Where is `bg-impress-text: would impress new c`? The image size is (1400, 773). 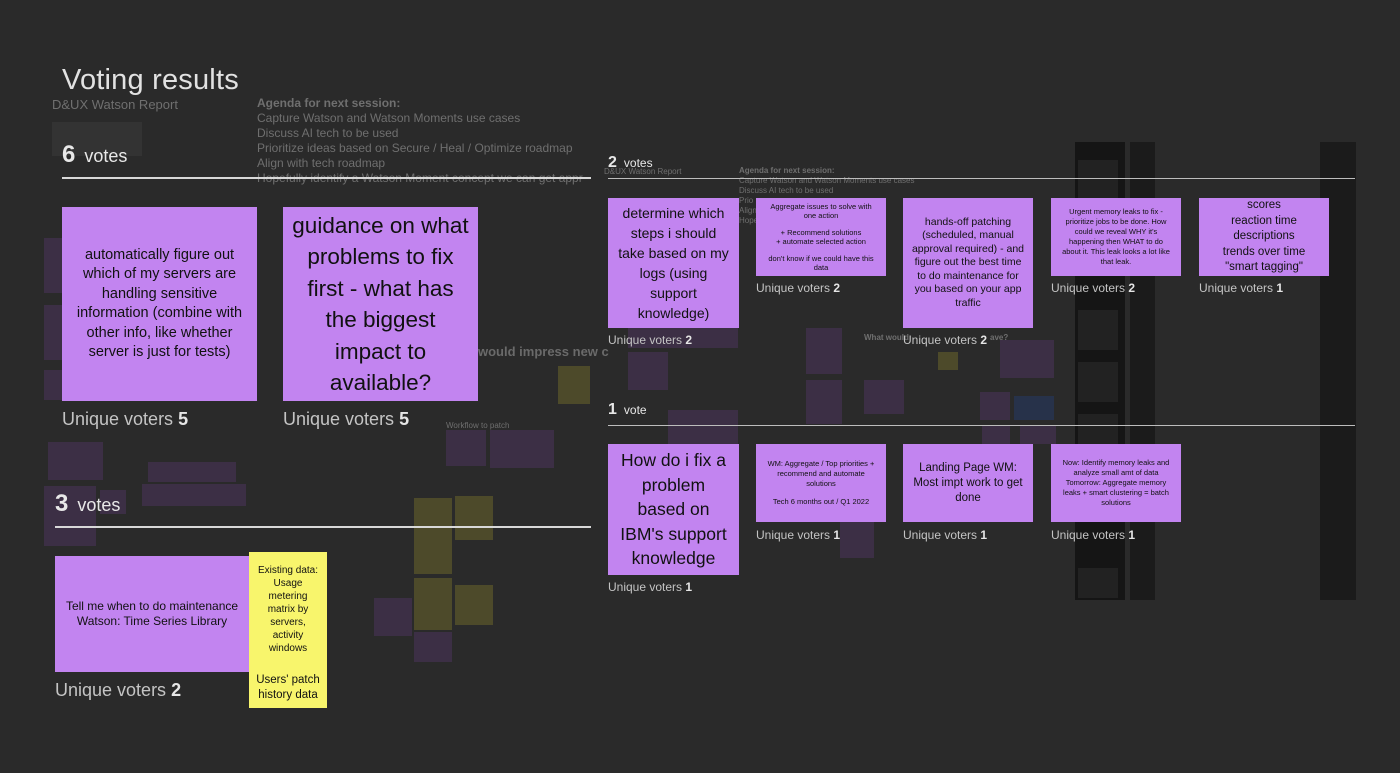 bg-impress-text: would impress new c is located at coordinates (543, 351).